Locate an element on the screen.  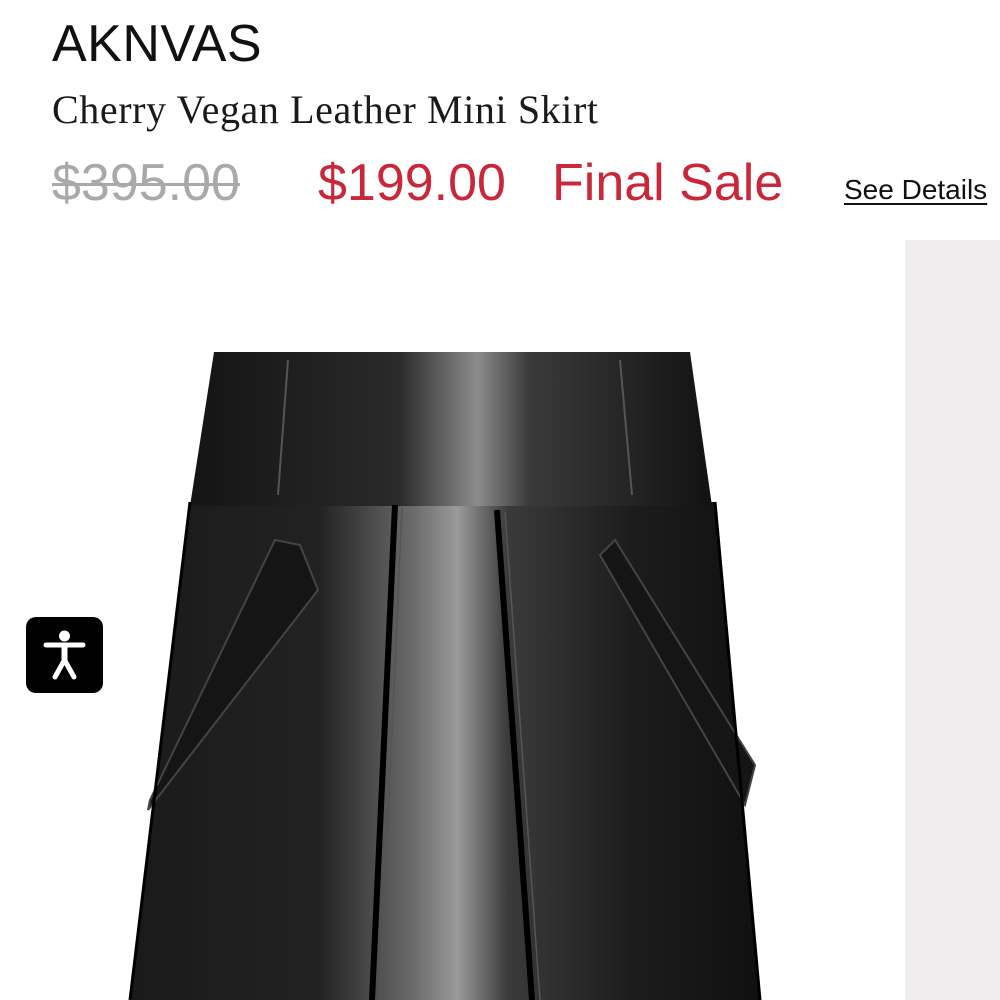
sale-price: $199.00 is located at coordinates (412, 183).